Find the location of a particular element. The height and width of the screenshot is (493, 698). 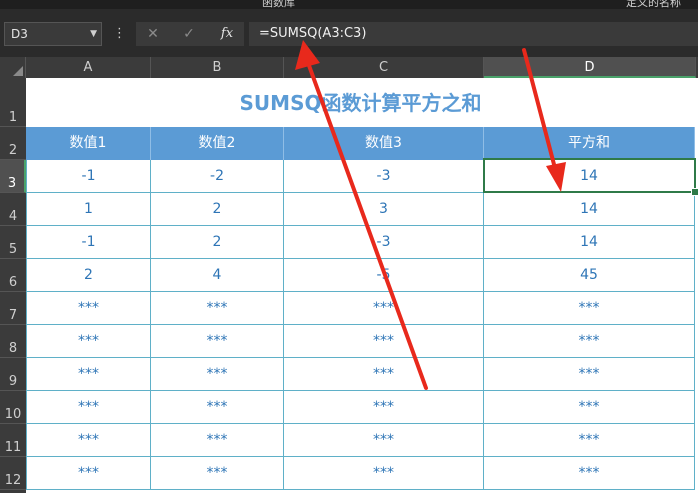

cell-c6: -5 is located at coordinates (384, 275).